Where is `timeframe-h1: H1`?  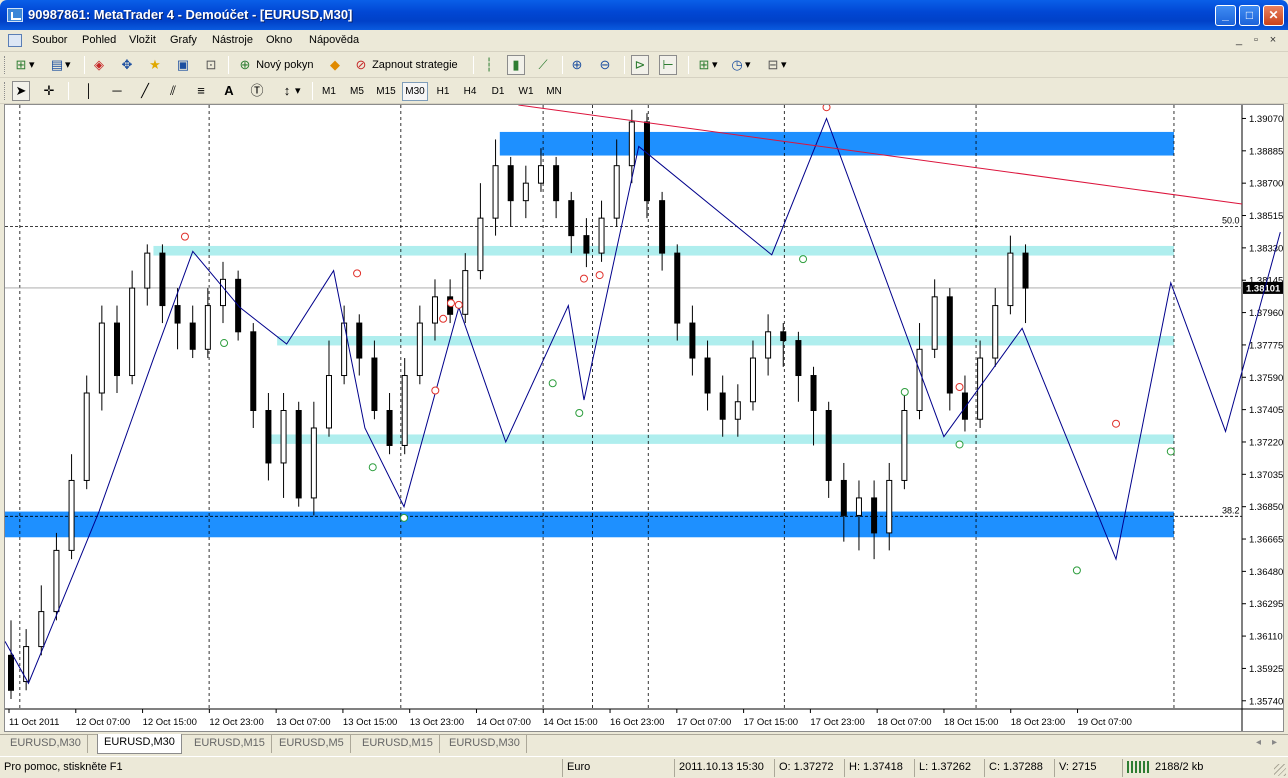
timeframe-h1: H1 is located at coordinates (443, 91).